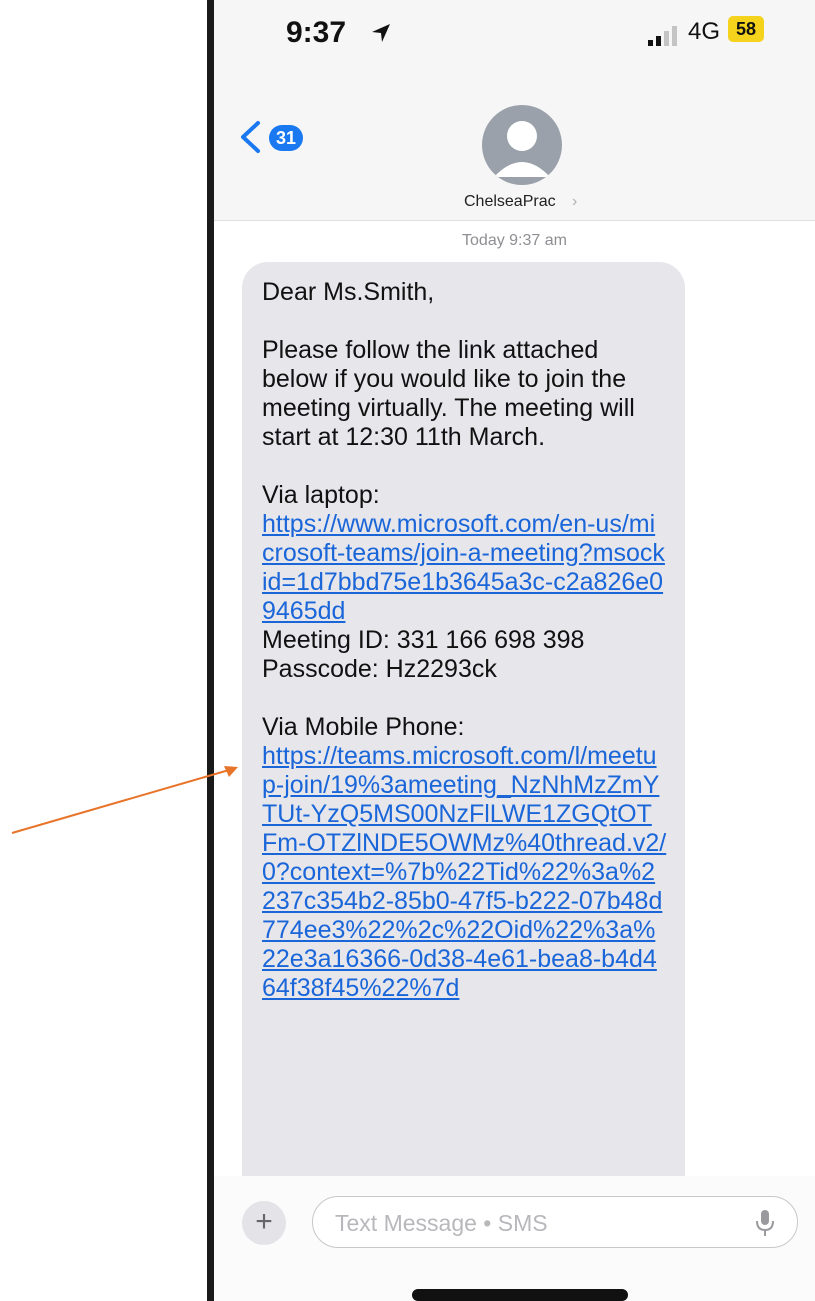 This screenshot has height=1301, width=815. I want to click on message-timestamp: Today 9:37 am, so click(514, 240).